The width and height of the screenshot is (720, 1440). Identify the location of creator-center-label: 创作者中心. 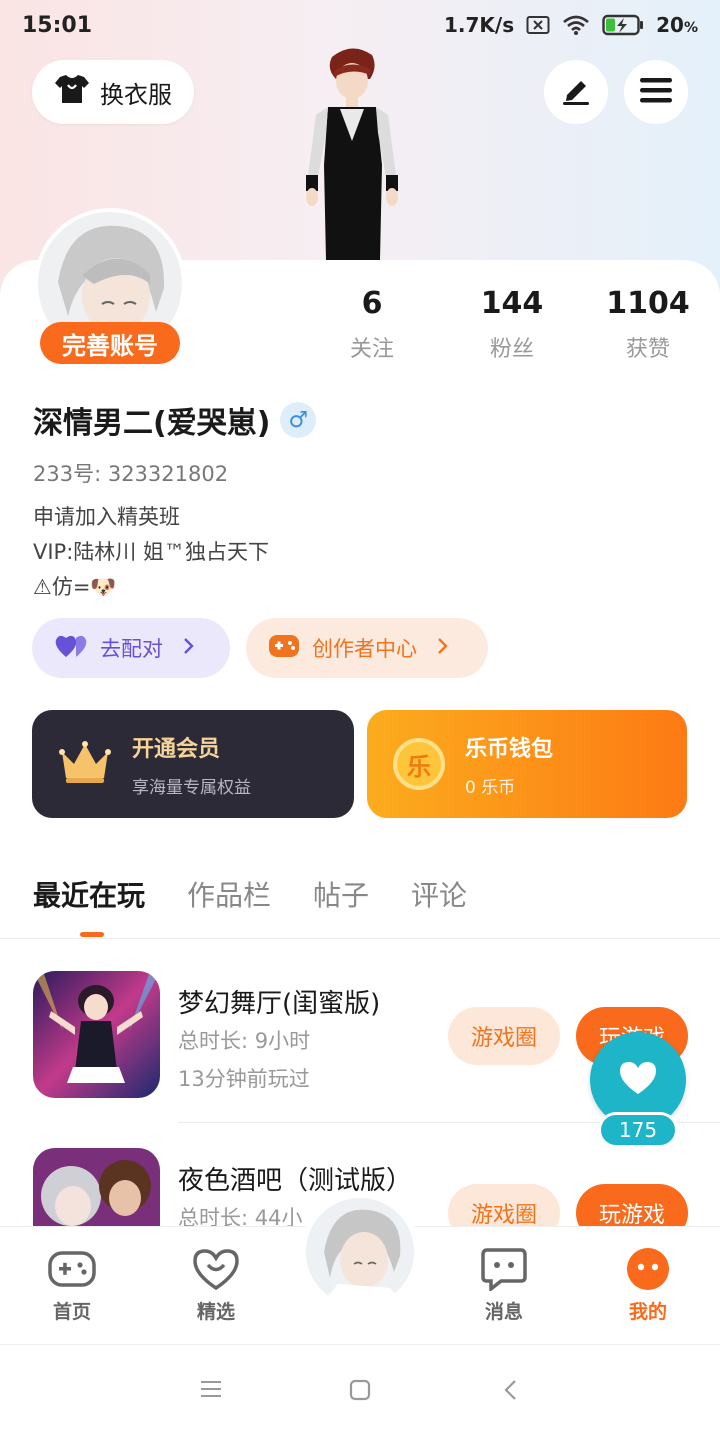
(364, 649).